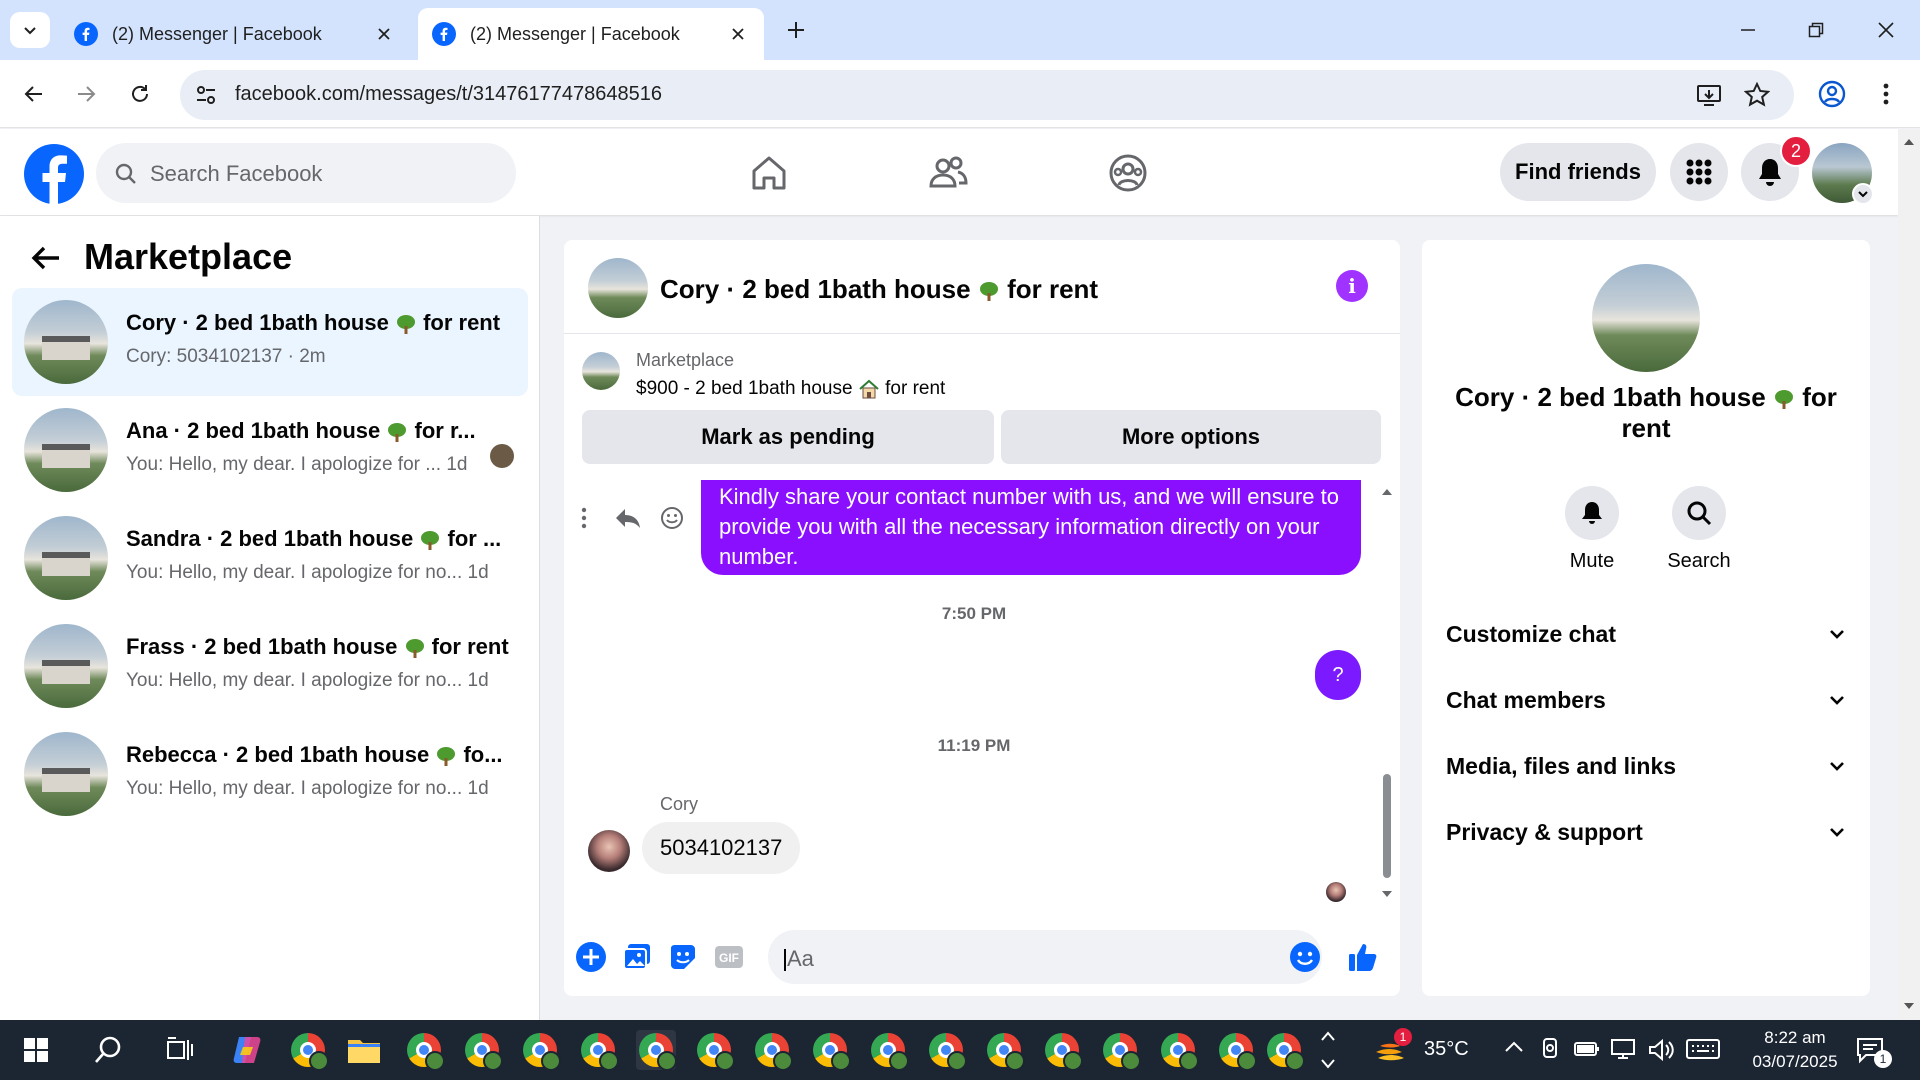 Image resolution: width=1920 pixels, height=1080 pixels. What do you see at coordinates (788, 437) in the screenshot?
I see `mark-as-pending-button: Mark as pending` at bounding box center [788, 437].